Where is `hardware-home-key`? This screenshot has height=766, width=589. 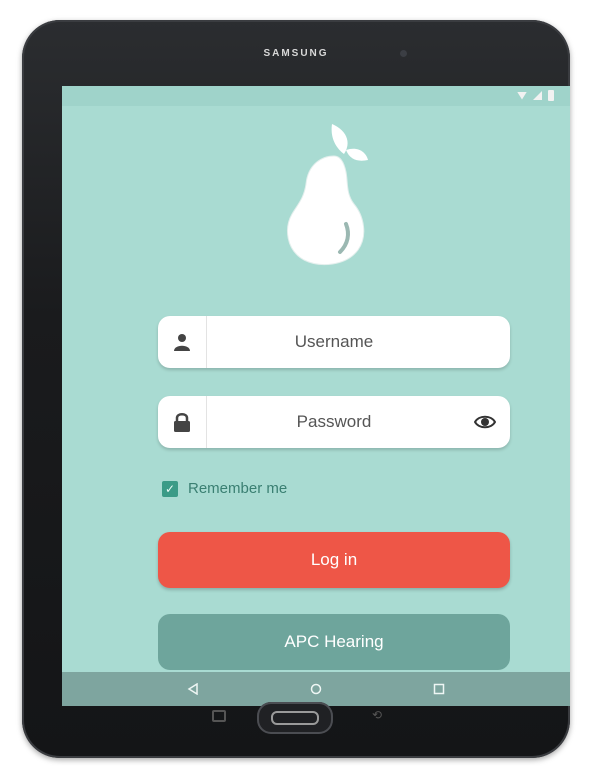
hardware-home-key is located at coordinates (295, 718).